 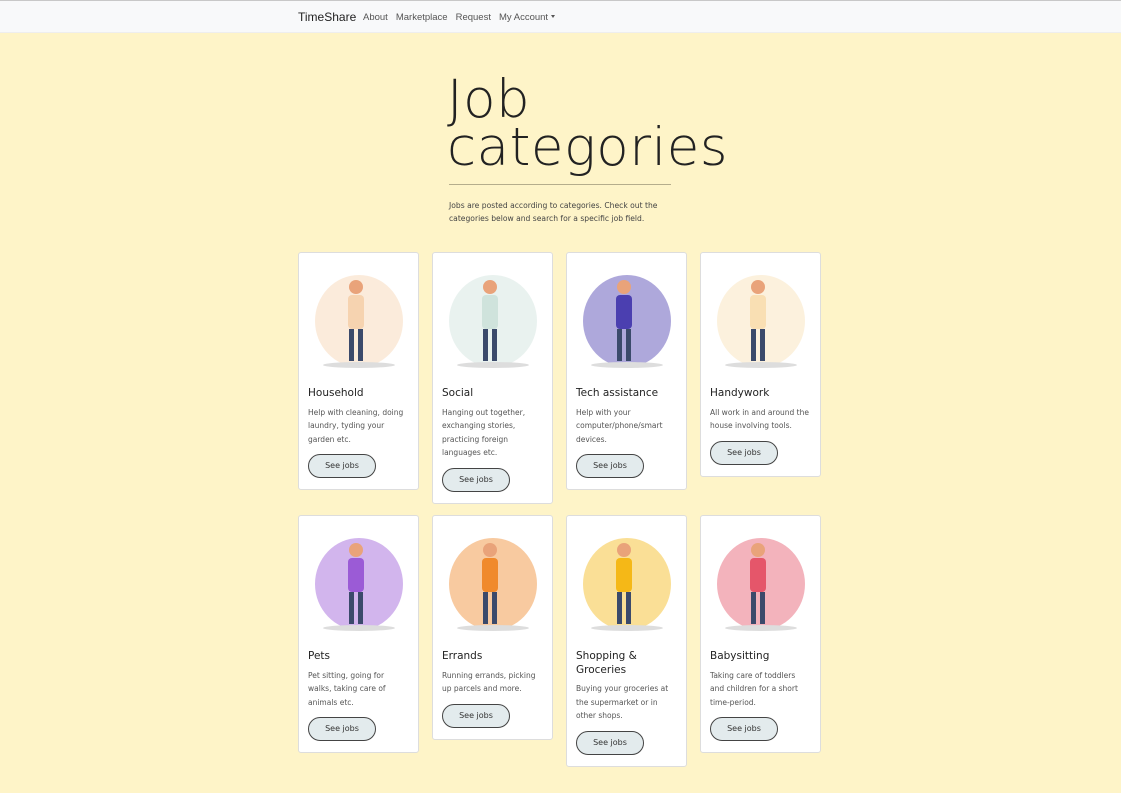 I want to click on household-illustration, so click(x=359, y=321).